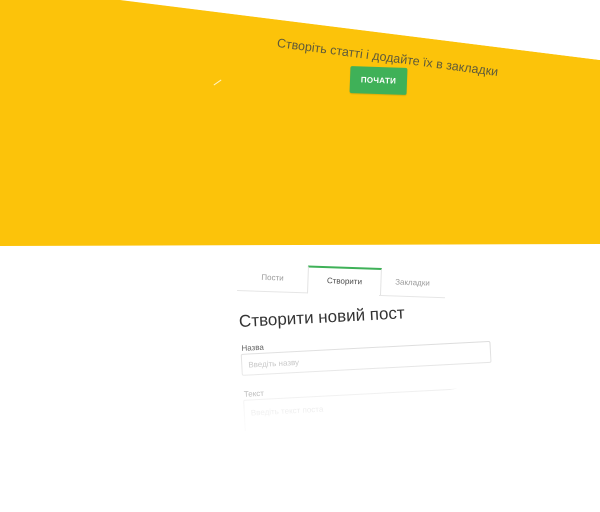 The height and width of the screenshot is (512, 600). I want to click on text-textarea, so click(369, 421).